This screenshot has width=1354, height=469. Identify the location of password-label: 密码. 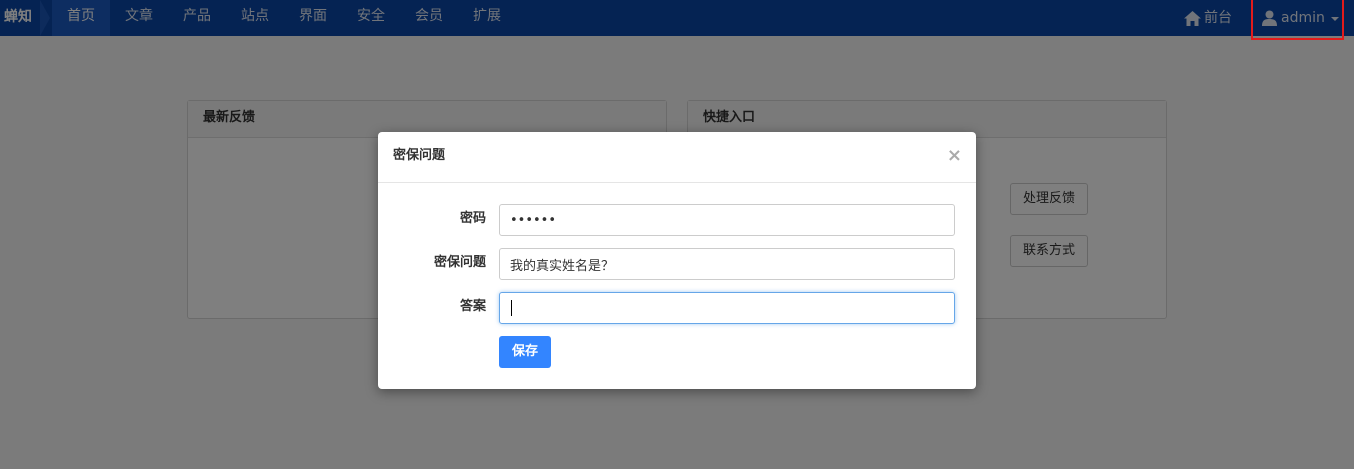
(472, 218).